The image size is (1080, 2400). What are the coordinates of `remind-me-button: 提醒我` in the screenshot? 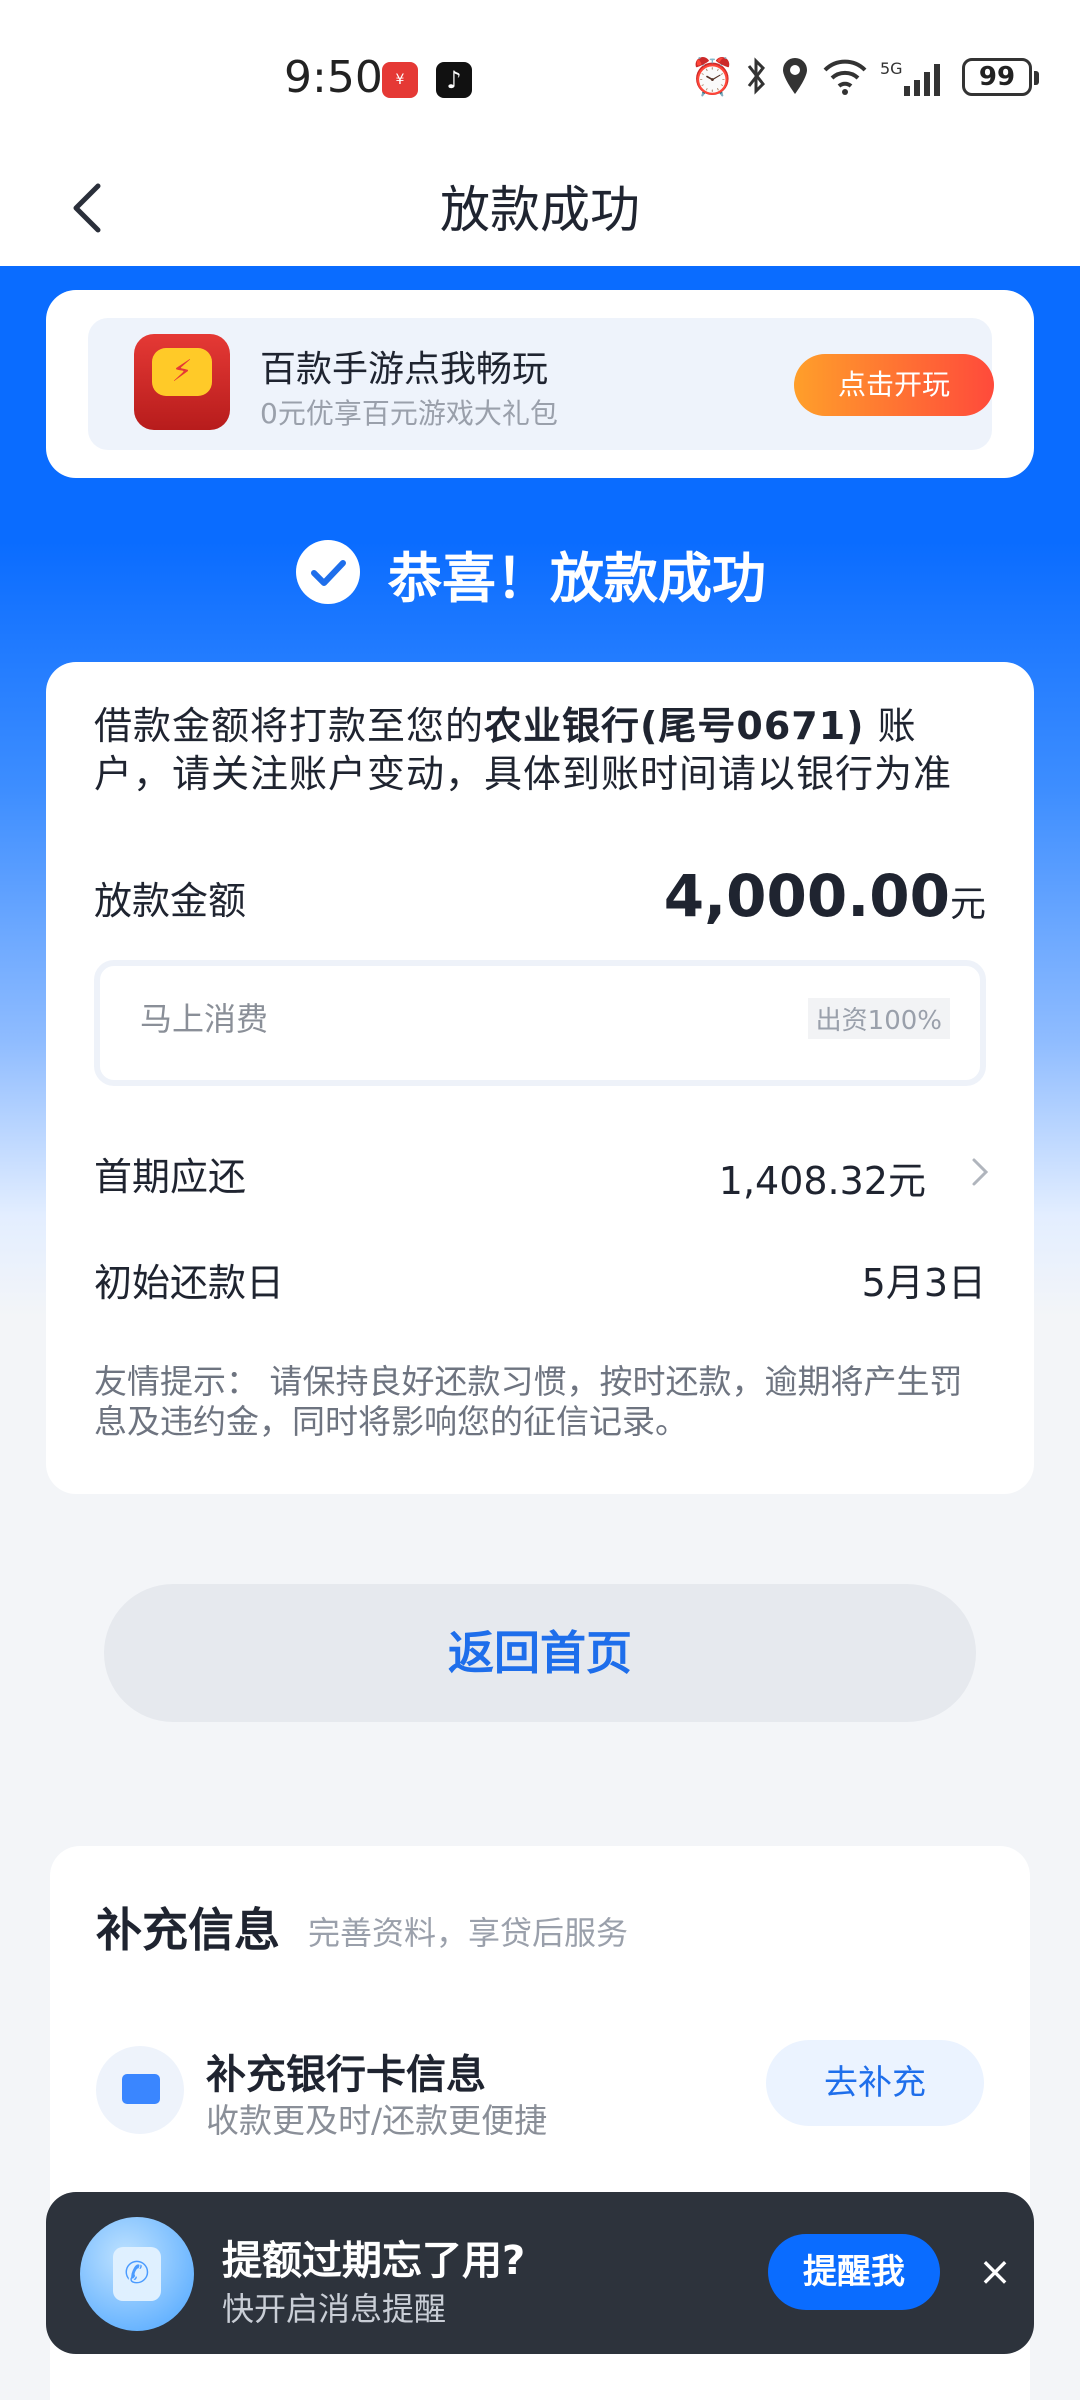 It's located at (854, 2272).